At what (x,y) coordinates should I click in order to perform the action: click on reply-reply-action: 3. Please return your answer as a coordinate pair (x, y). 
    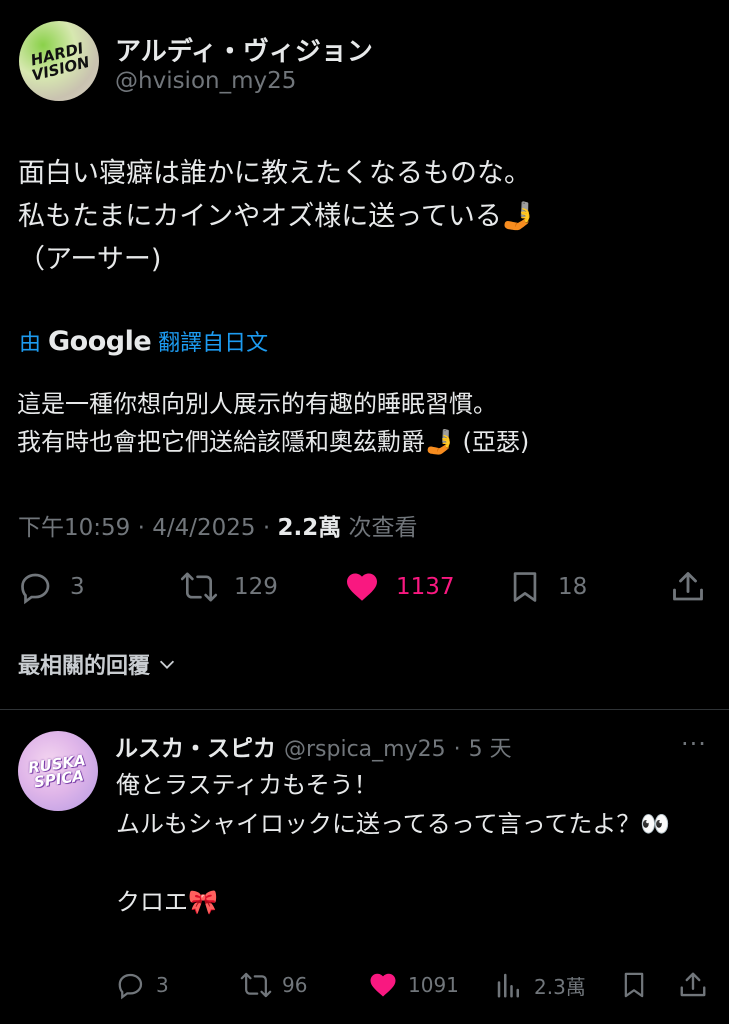
    Looking at the image, I should click on (142, 985).